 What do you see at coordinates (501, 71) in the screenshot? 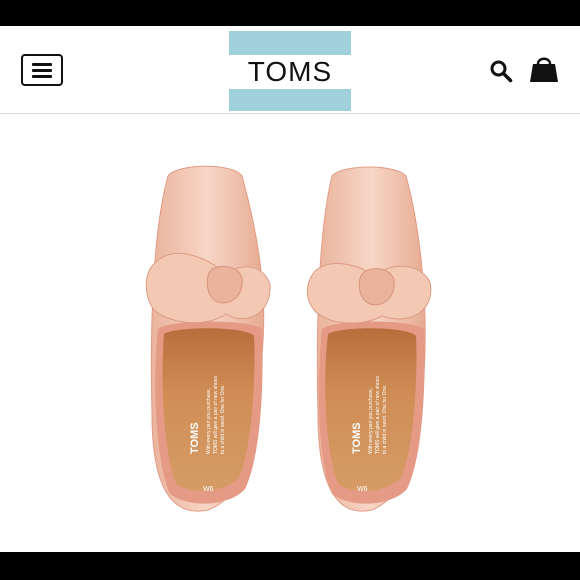
I see `search-icon` at bounding box center [501, 71].